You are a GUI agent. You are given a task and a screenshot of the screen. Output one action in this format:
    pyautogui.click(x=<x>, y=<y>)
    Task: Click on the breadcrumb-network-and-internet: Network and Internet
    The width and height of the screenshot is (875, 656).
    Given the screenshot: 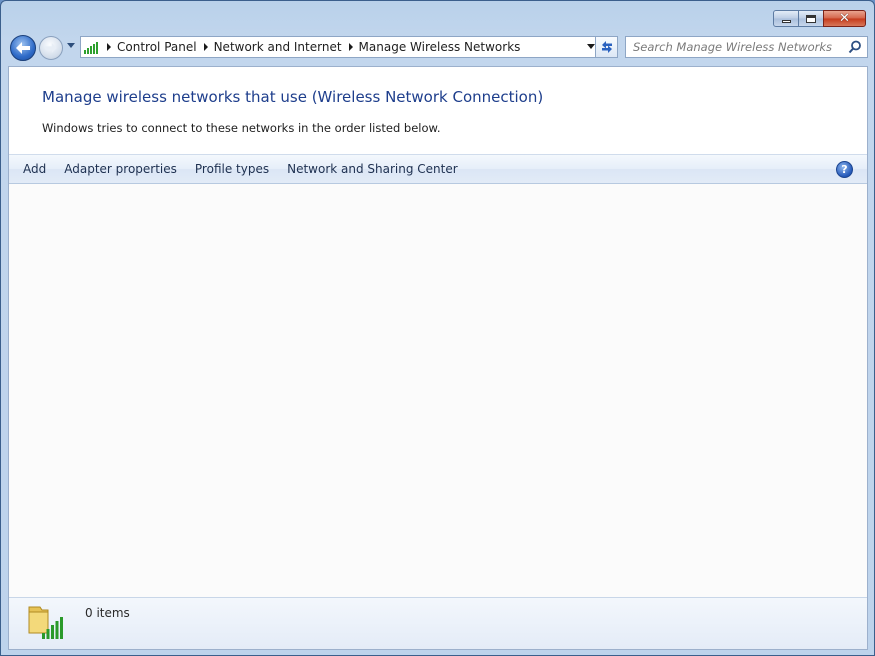 What is the action you would take?
    pyautogui.click(x=278, y=47)
    